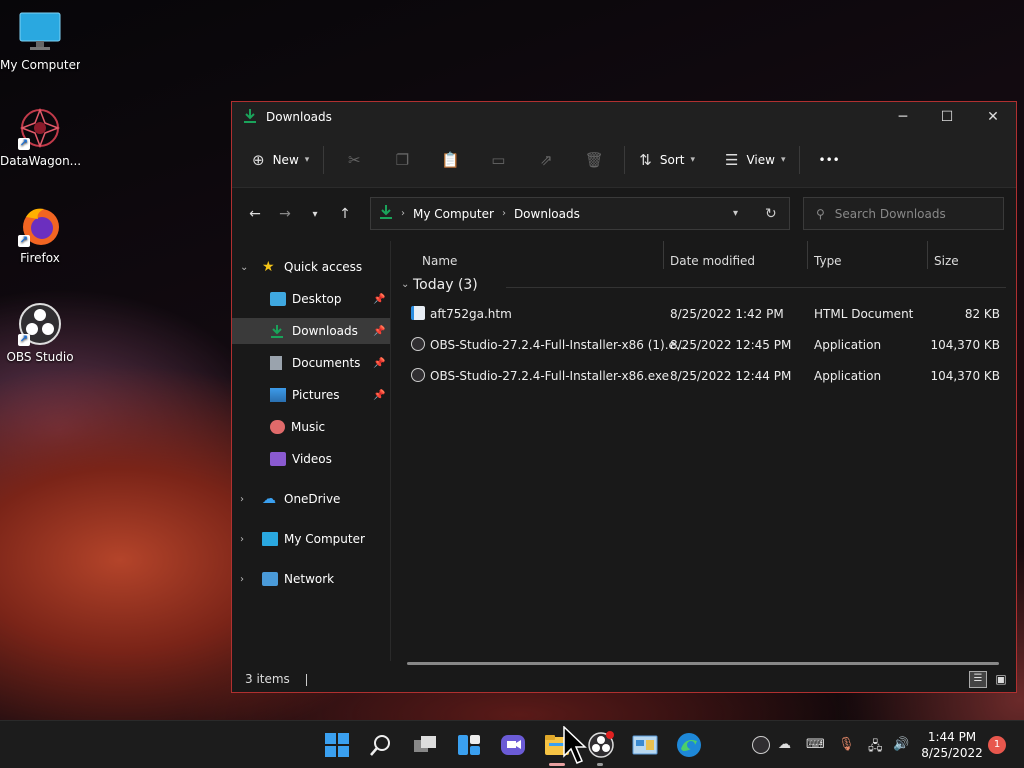 Image resolution: width=1024 pixels, height=768 pixels. What do you see at coordinates (712, 261) in the screenshot?
I see `column-header-date: Date modified` at bounding box center [712, 261].